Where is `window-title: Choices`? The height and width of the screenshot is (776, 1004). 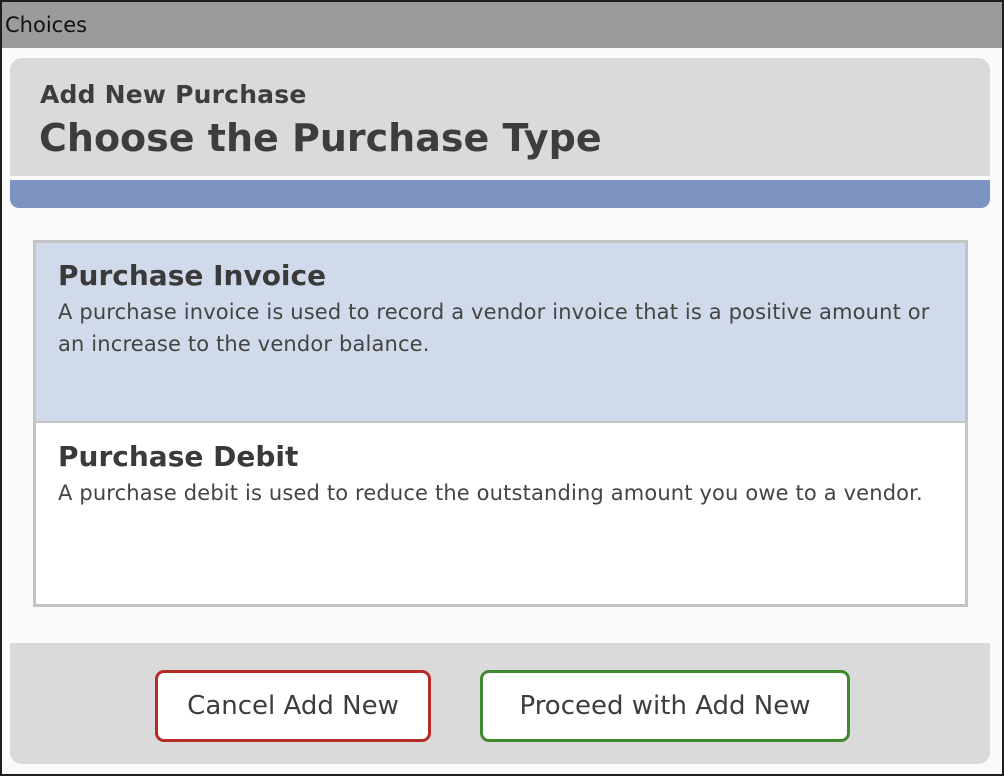 window-title: Choices is located at coordinates (46, 25).